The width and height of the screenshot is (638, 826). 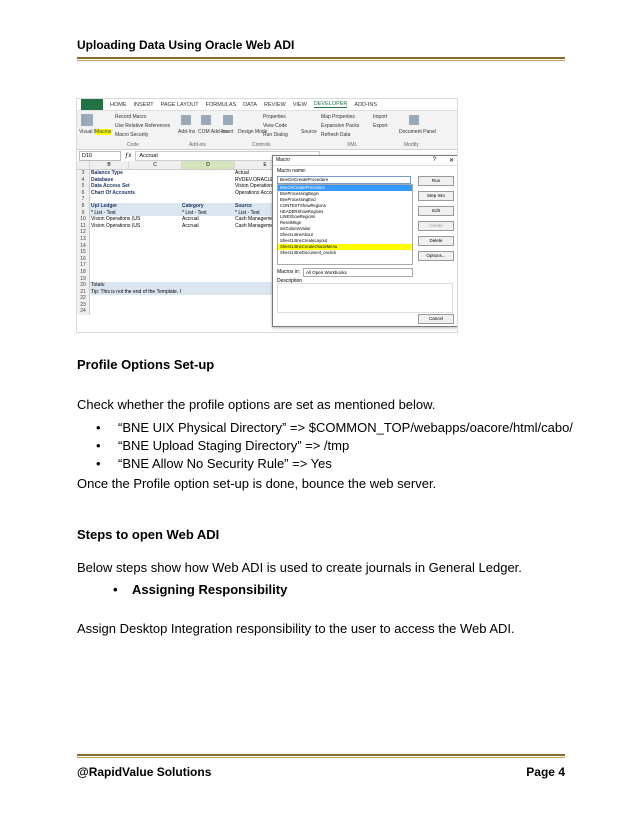 I want to click on cell-d: * List - Text, so click(x=207, y=213).